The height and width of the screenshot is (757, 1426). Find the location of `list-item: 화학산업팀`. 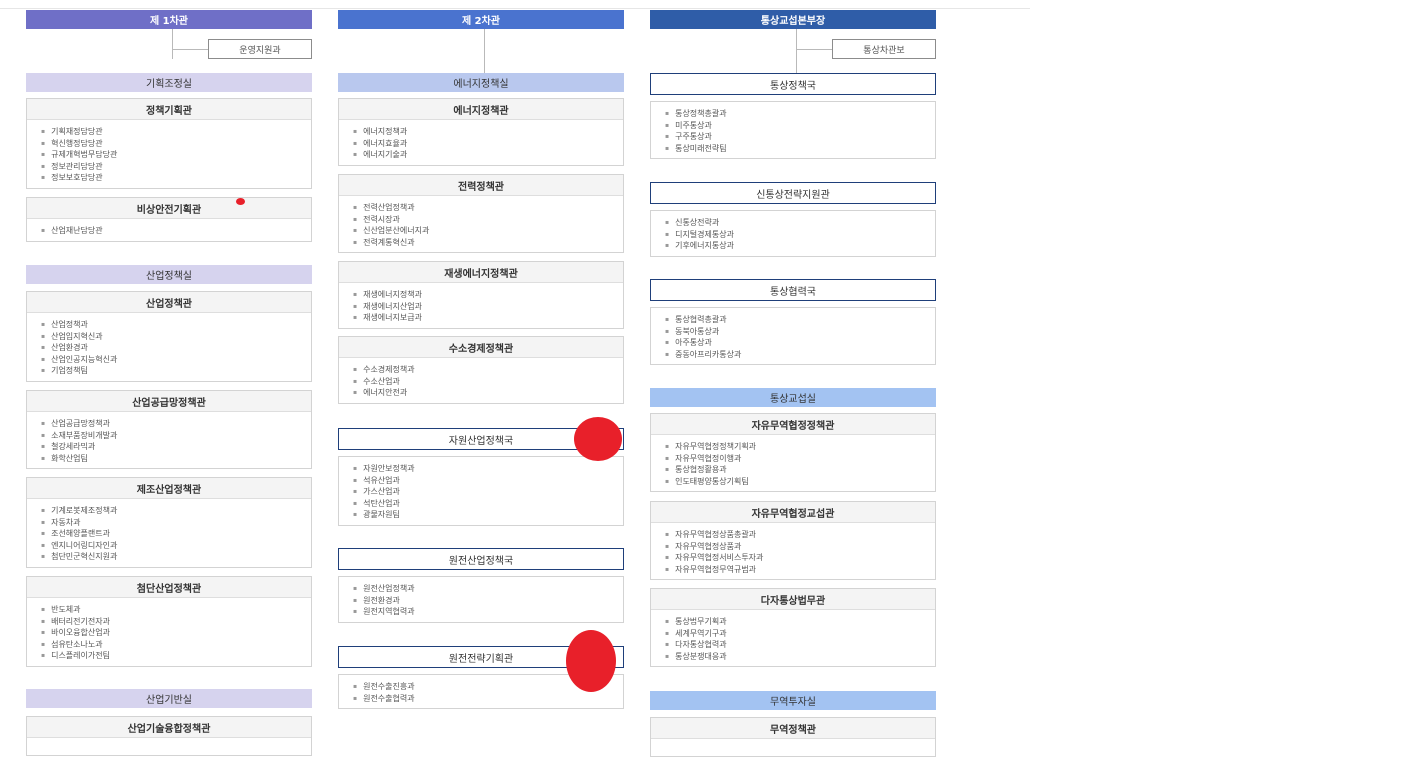

list-item: 화학산업팀 is located at coordinates (176, 459).